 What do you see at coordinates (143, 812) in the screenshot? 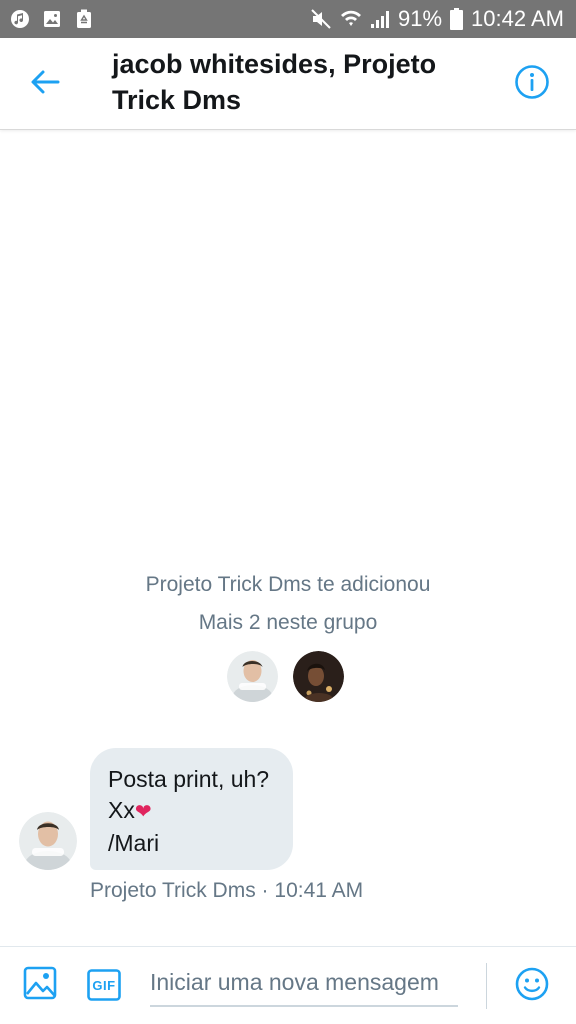
I see `heart-icon: ❤` at bounding box center [143, 812].